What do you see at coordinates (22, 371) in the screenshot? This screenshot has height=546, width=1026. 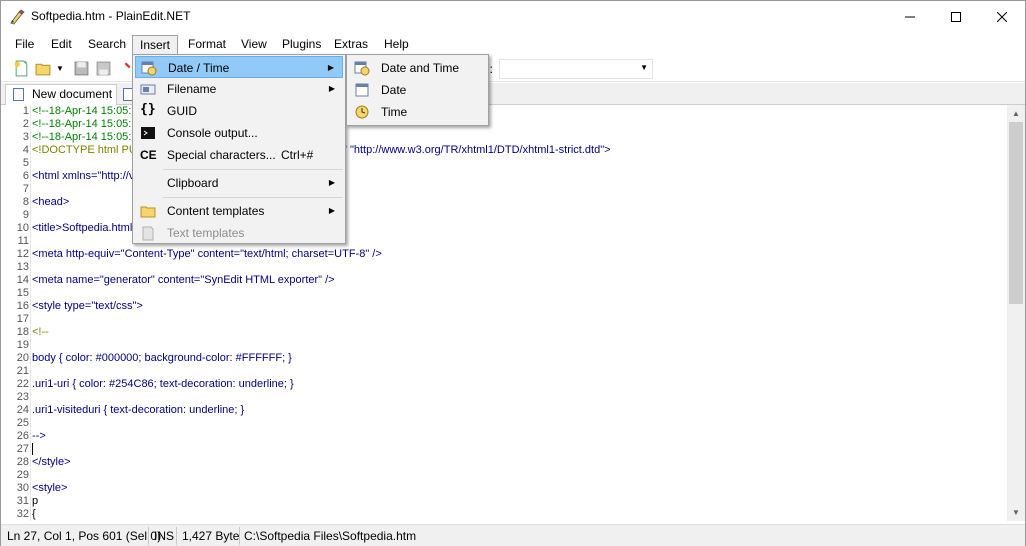 I see `line-number: 21` at bounding box center [22, 371].